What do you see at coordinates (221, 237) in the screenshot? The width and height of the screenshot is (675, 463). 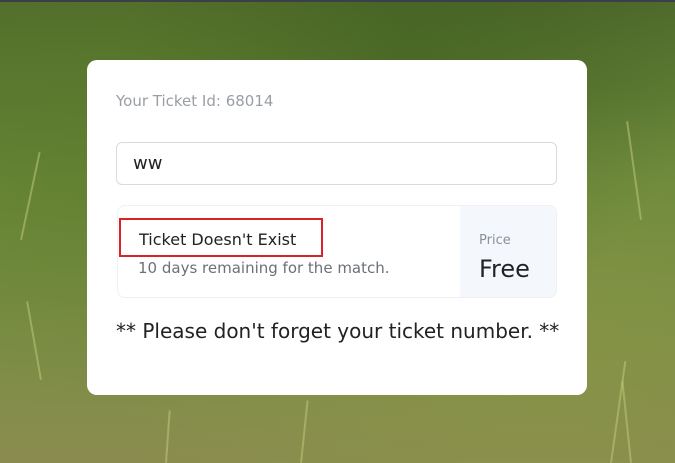 I see `status-title: Ticket Doesn't Exist` at bounding box center [221, 237].